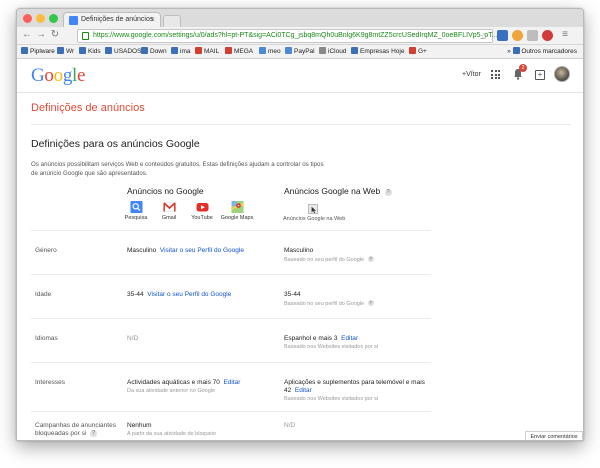 The width and height of the screenshot is (600, 468). I want to click on send-feedback-button: Enviar comentários, so click(554, 435).